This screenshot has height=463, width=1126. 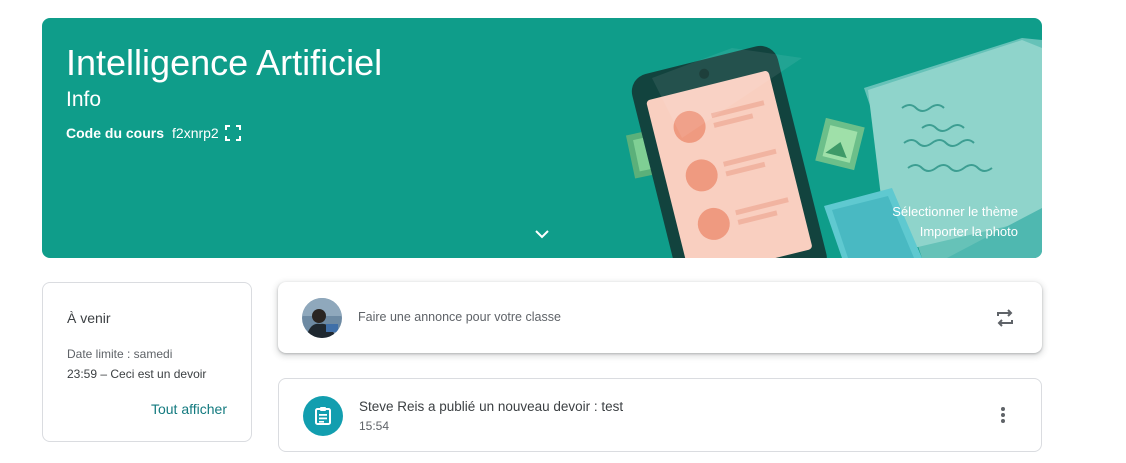 What do you see at coordinates (323, 416) in the screenshot?
I see `assignment-icon` at bounding box center [323, 416].